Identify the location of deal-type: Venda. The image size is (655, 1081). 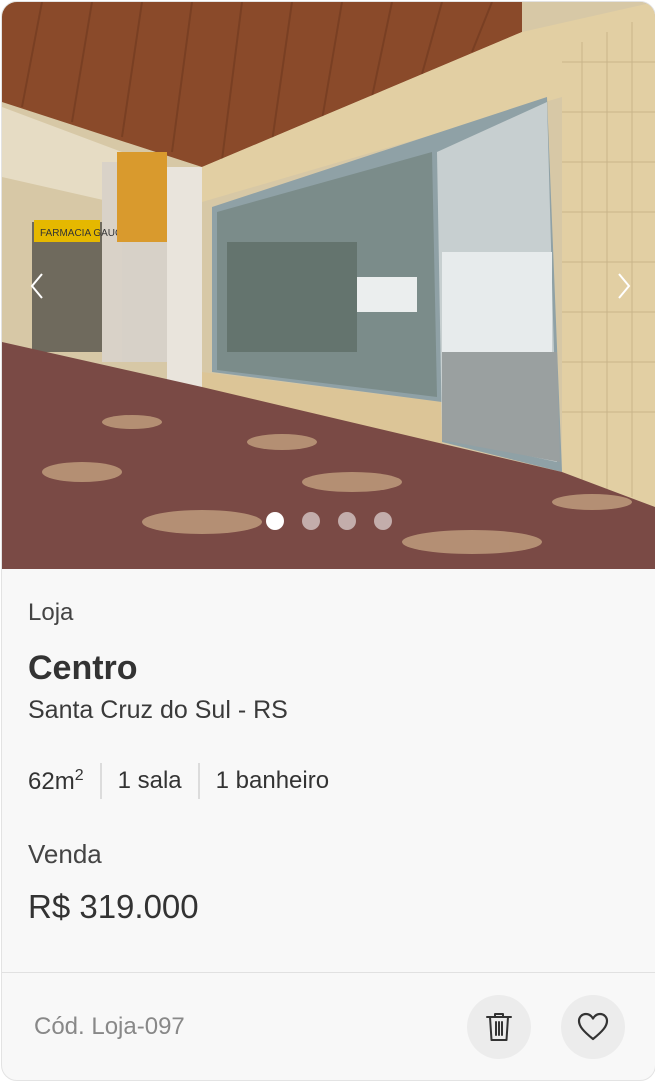
(65, 854).